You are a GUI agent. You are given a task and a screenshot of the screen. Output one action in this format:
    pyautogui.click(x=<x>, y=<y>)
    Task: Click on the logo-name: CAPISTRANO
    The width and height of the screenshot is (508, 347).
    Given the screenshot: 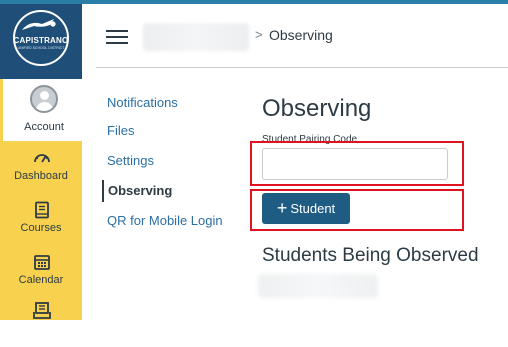 What is the action you would take?
    pyautogui.click(x=41, y=40)
    